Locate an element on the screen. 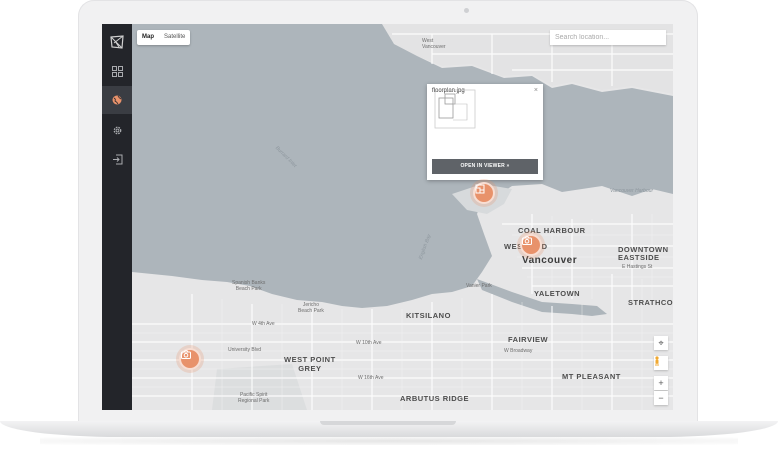  label-pacific-spirit: Pacific Spirit Regional Park is located at coordinates (254, 398).